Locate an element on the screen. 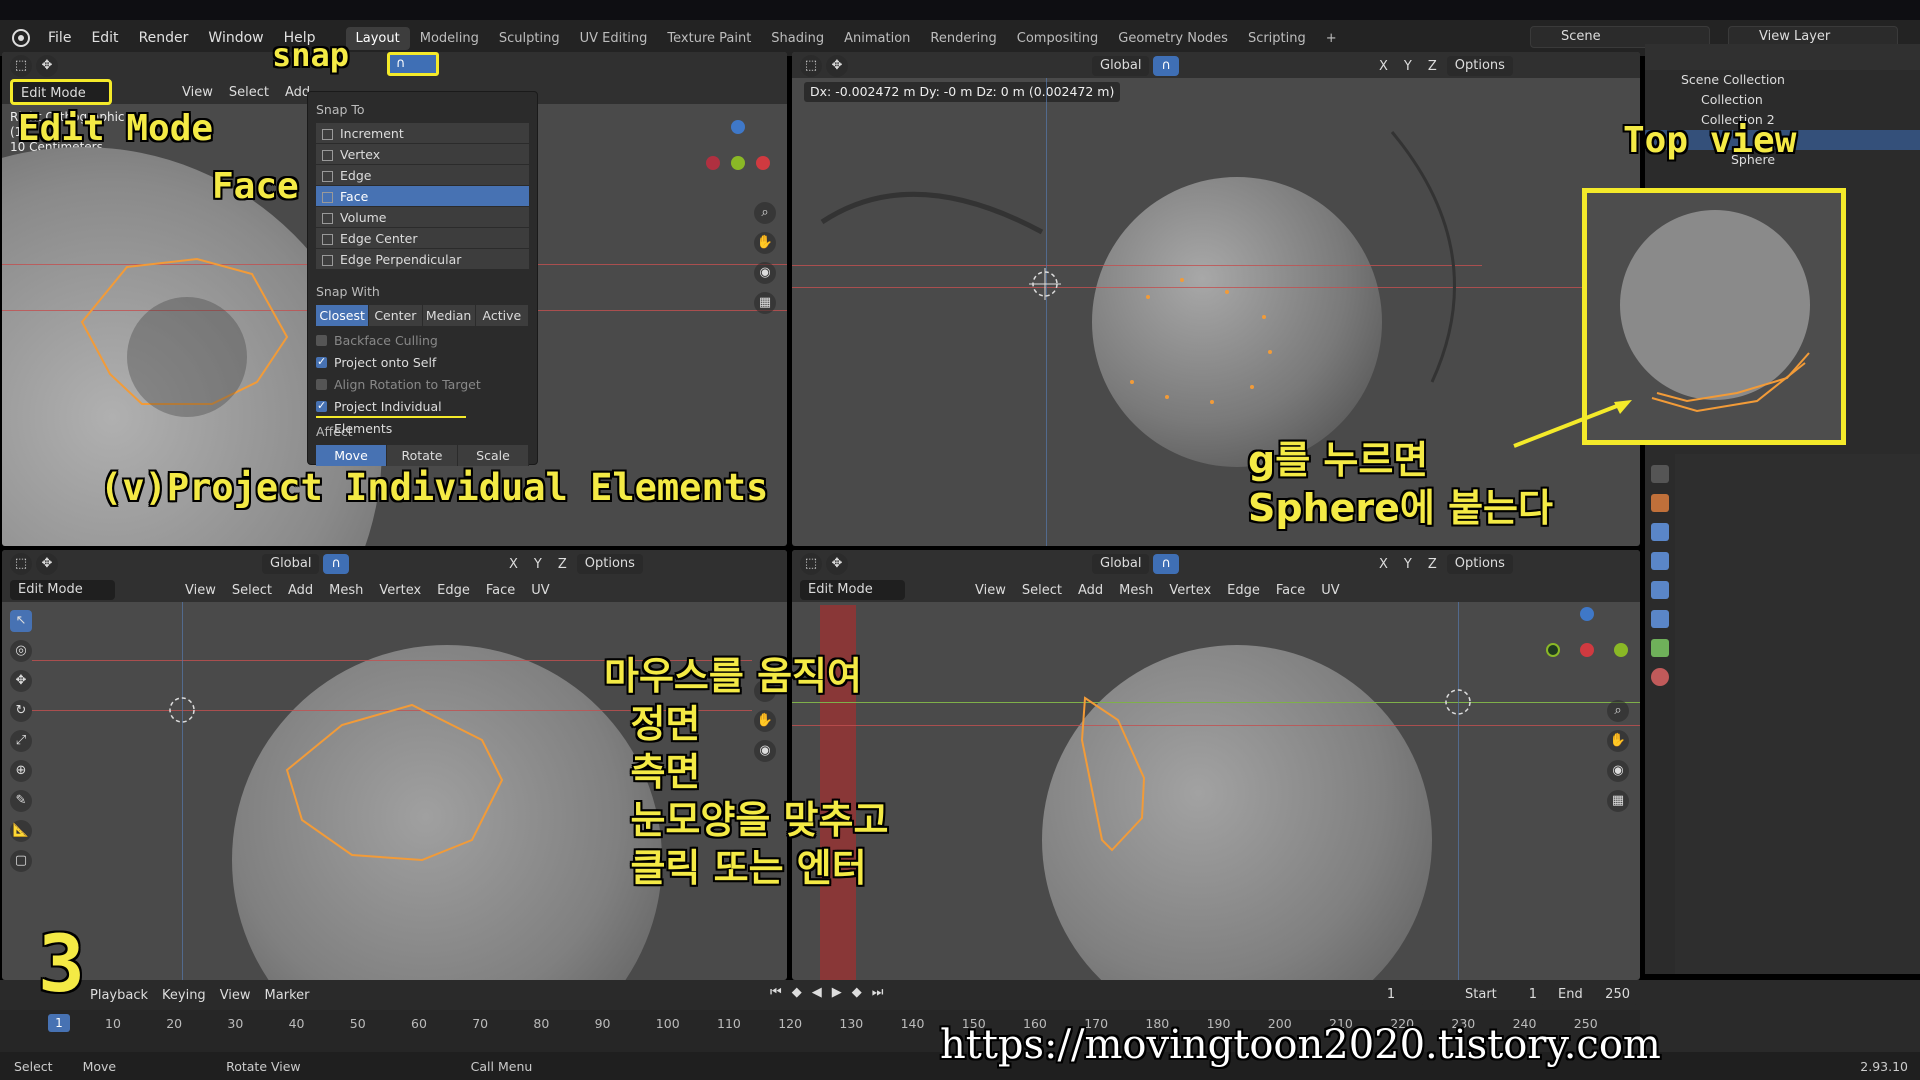  cursor-tool-icon: ◎ is located at coordinates (21, 651).